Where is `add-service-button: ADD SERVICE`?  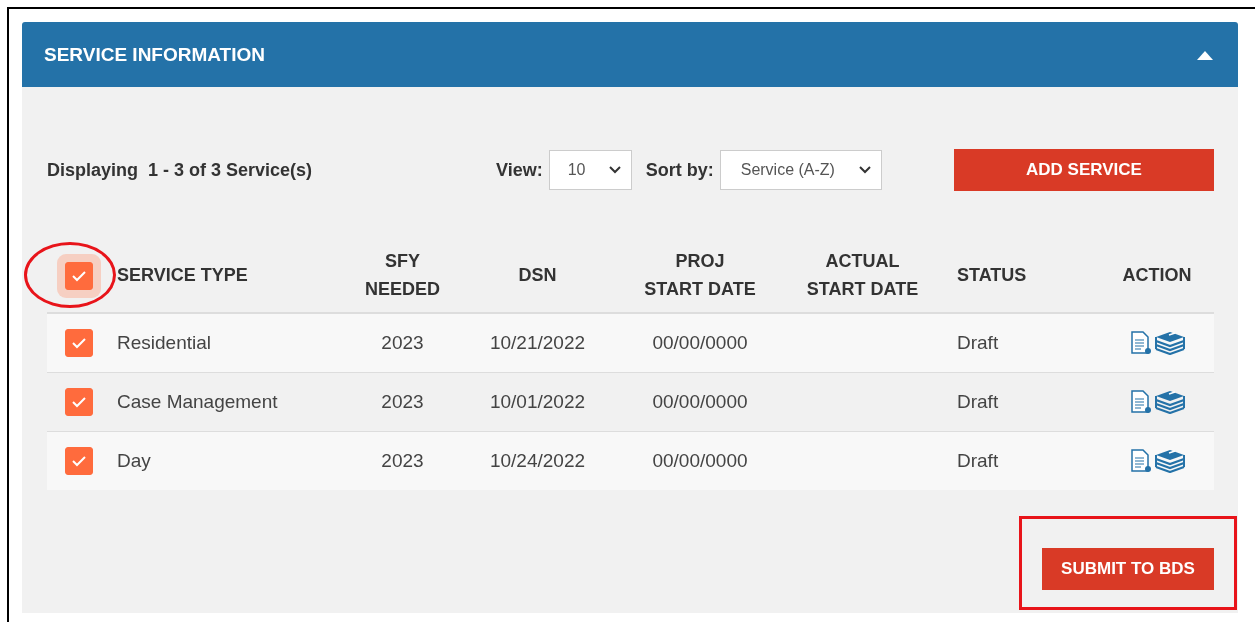
add-service-button: ADD SERVICE is located at coordinates (1084, 170).